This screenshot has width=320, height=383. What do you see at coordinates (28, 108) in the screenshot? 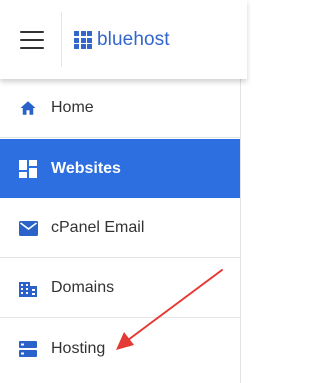
I see `home-icon` at bounding box center [28, 108].